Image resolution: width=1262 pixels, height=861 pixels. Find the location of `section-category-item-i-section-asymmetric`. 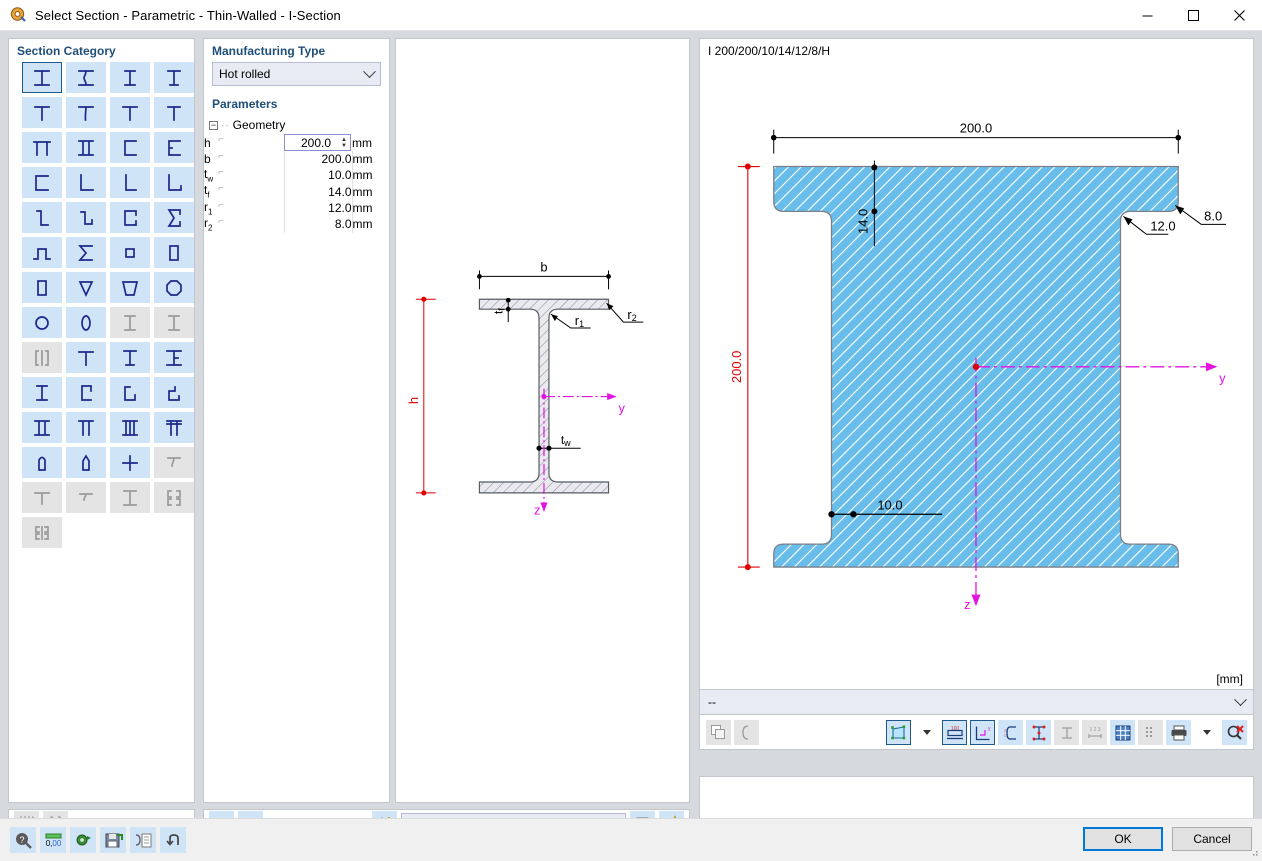

section-category-item-i-section-asymmetric is located at coordinates (130, 357).